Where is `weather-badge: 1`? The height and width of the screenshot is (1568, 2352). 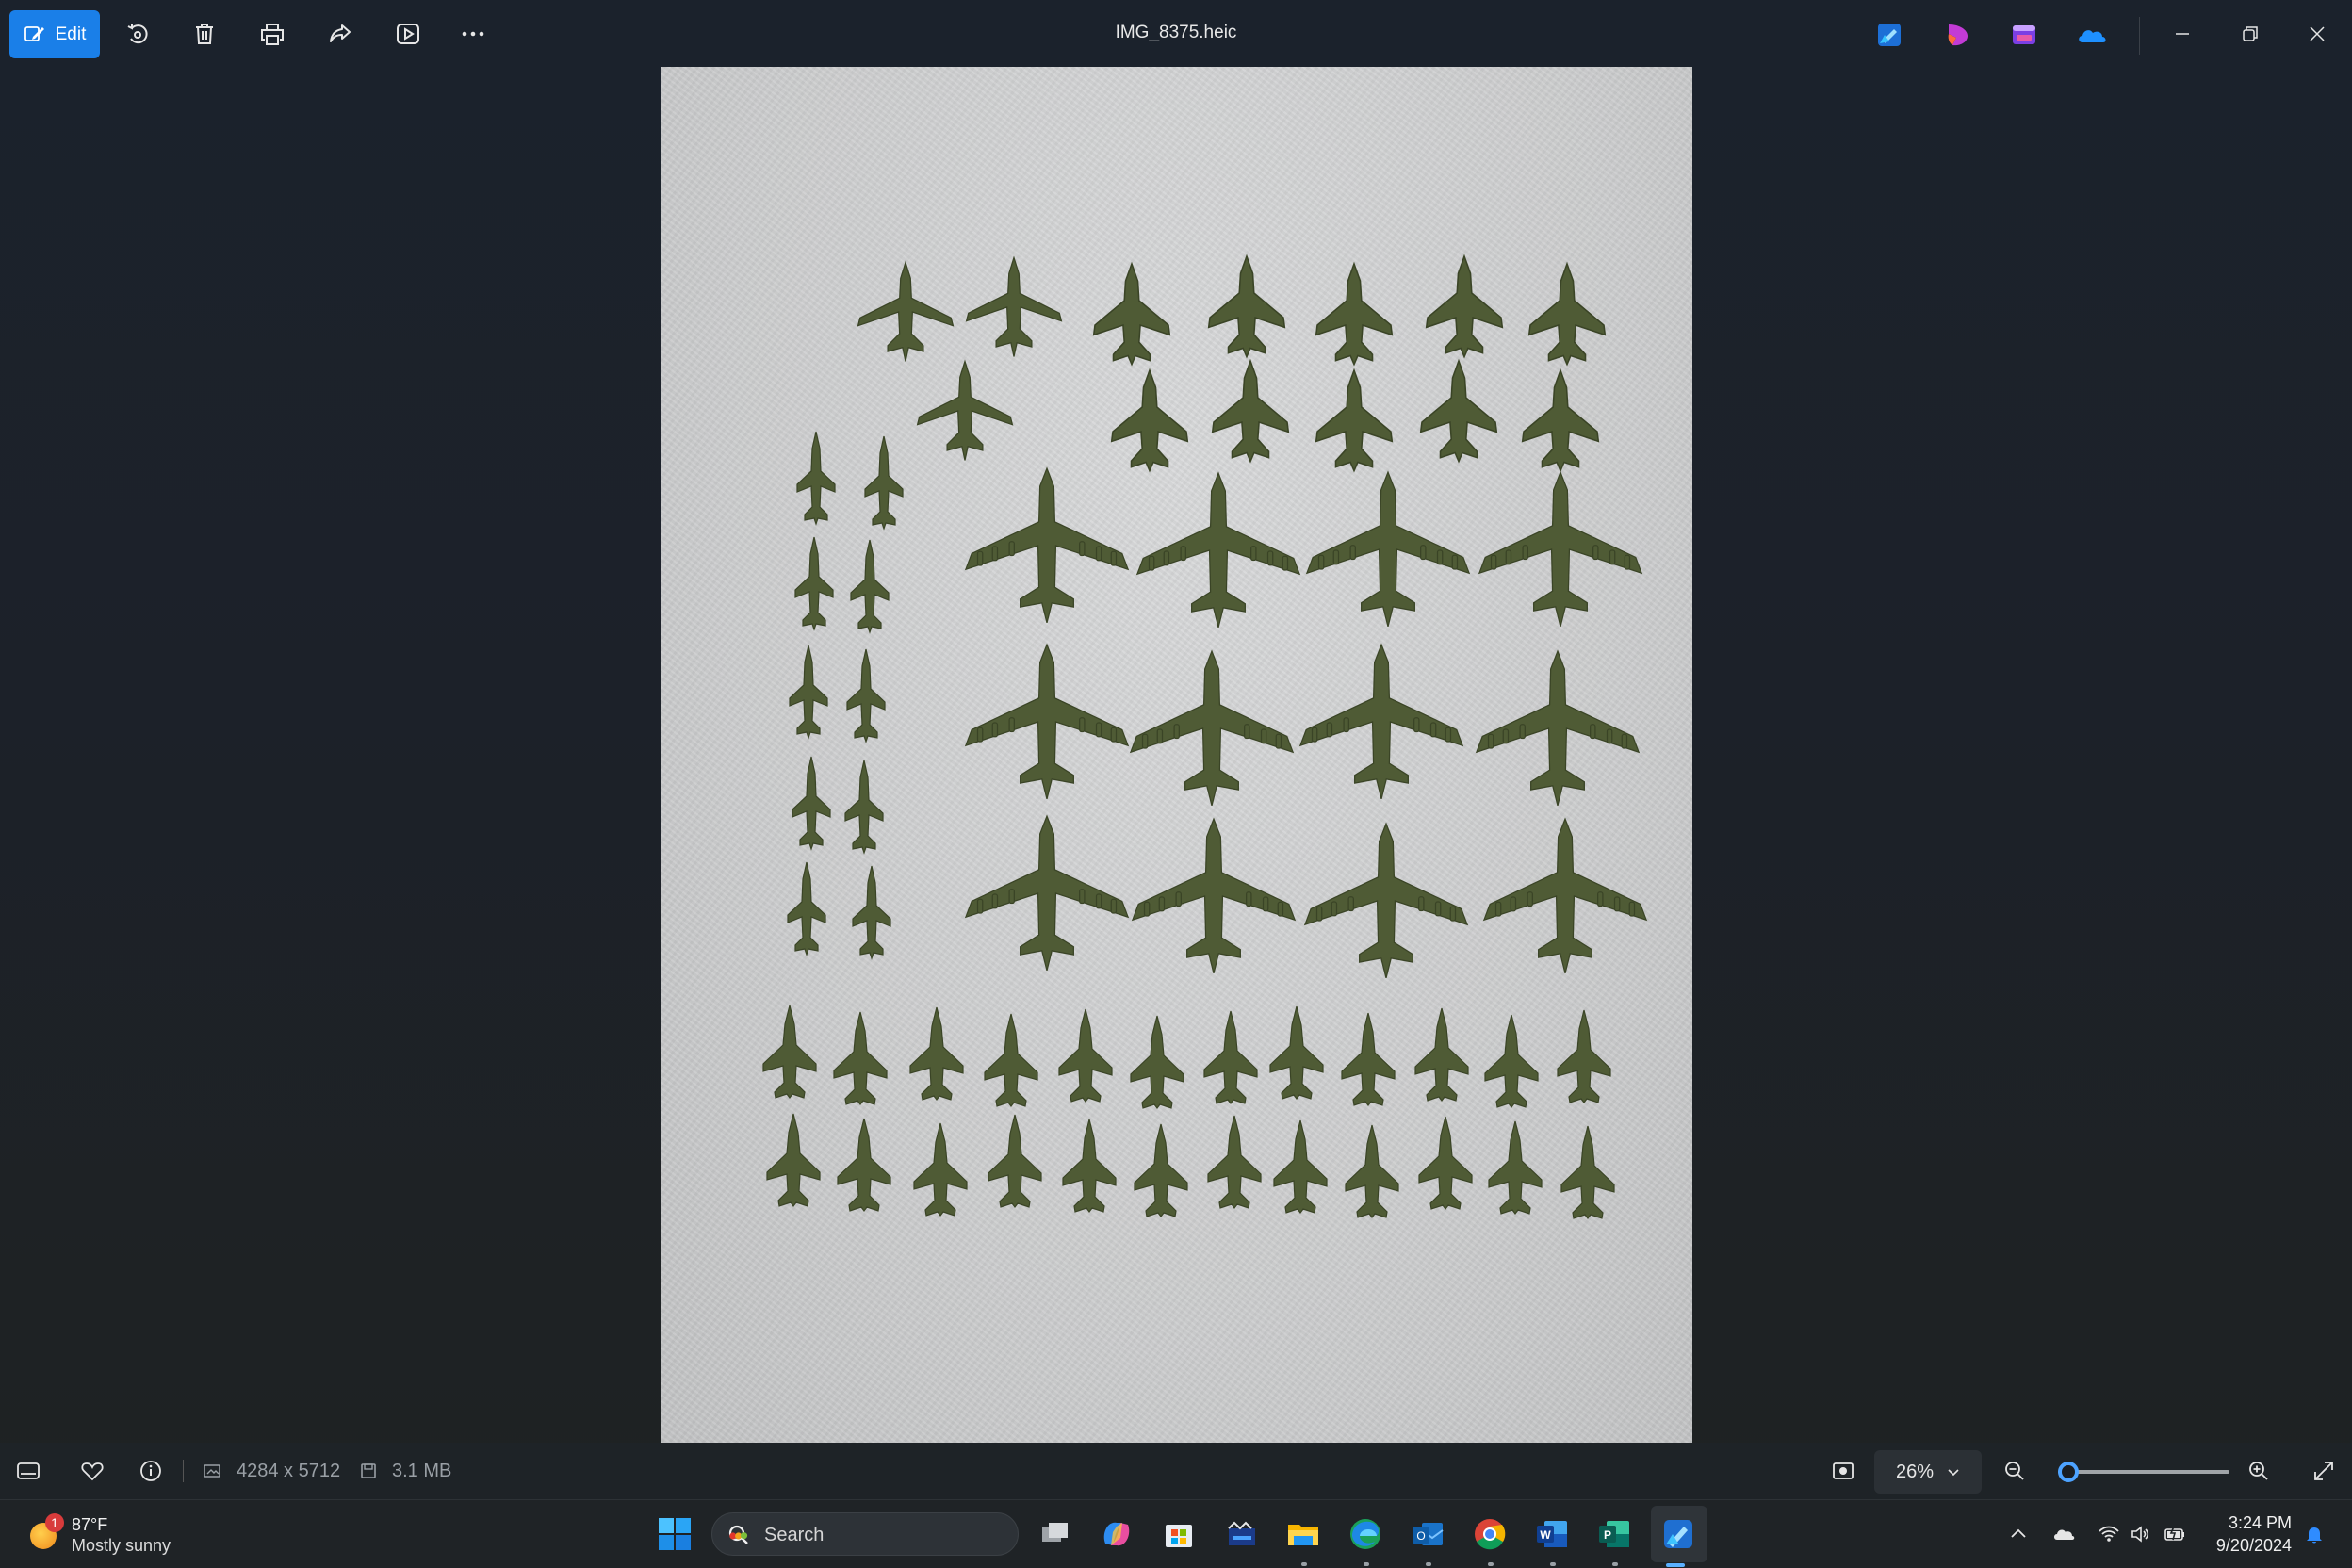
weather-badge: 1 is located at coordinates (54, 1522).